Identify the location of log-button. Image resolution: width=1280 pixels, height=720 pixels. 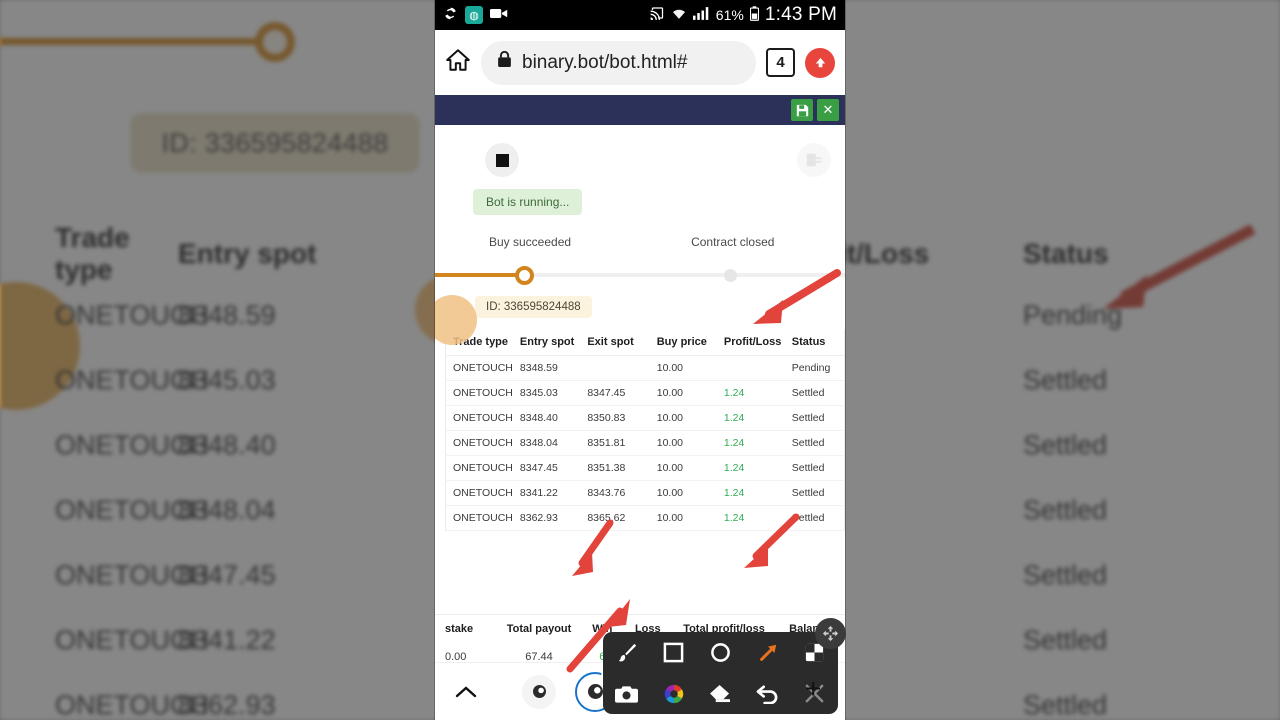
(814, 160).